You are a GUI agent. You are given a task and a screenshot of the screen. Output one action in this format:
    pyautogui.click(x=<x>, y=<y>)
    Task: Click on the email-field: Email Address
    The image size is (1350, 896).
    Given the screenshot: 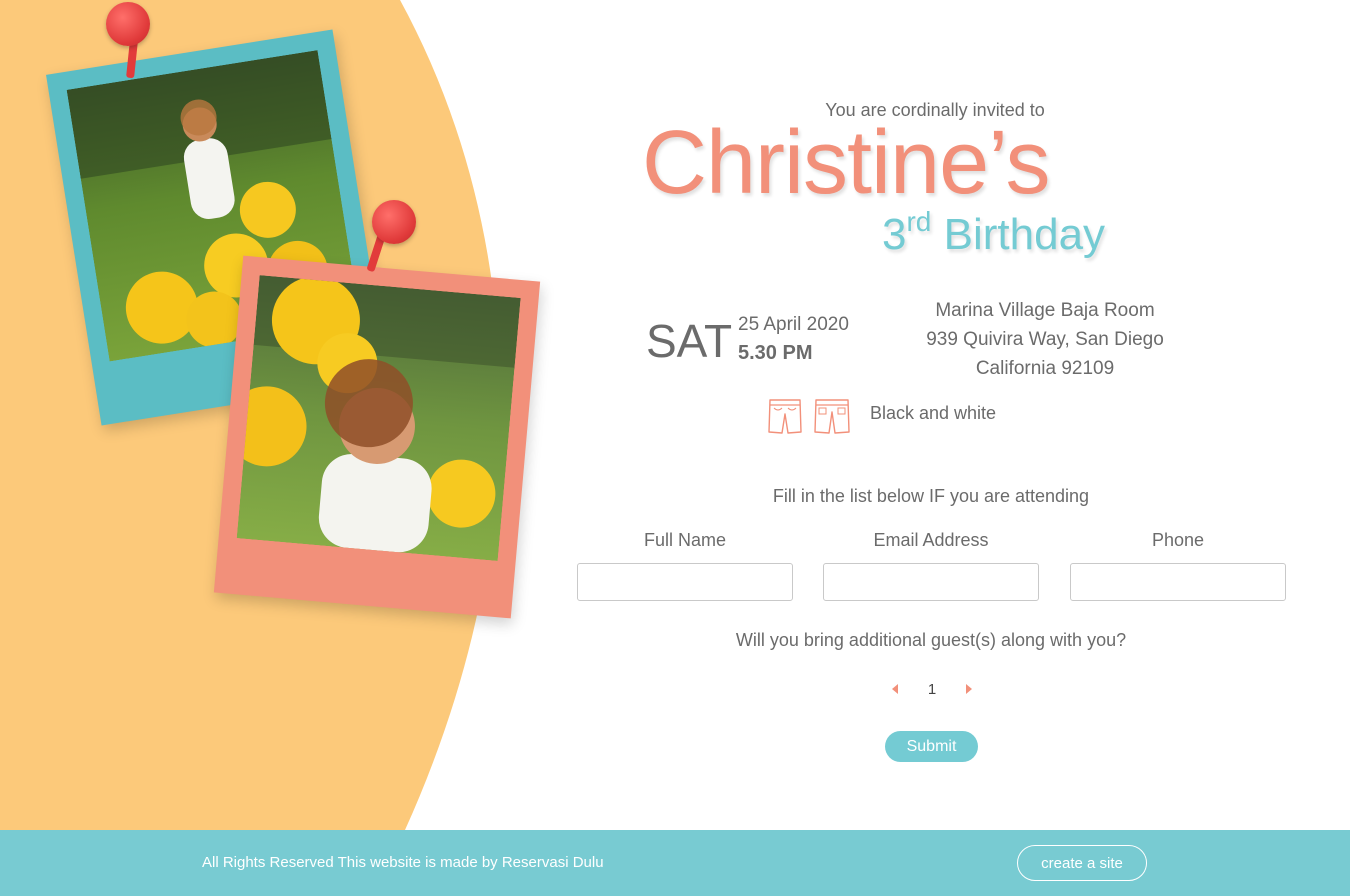 What is the action you would take?
    pyautogui.click(x=931, y=565)
    